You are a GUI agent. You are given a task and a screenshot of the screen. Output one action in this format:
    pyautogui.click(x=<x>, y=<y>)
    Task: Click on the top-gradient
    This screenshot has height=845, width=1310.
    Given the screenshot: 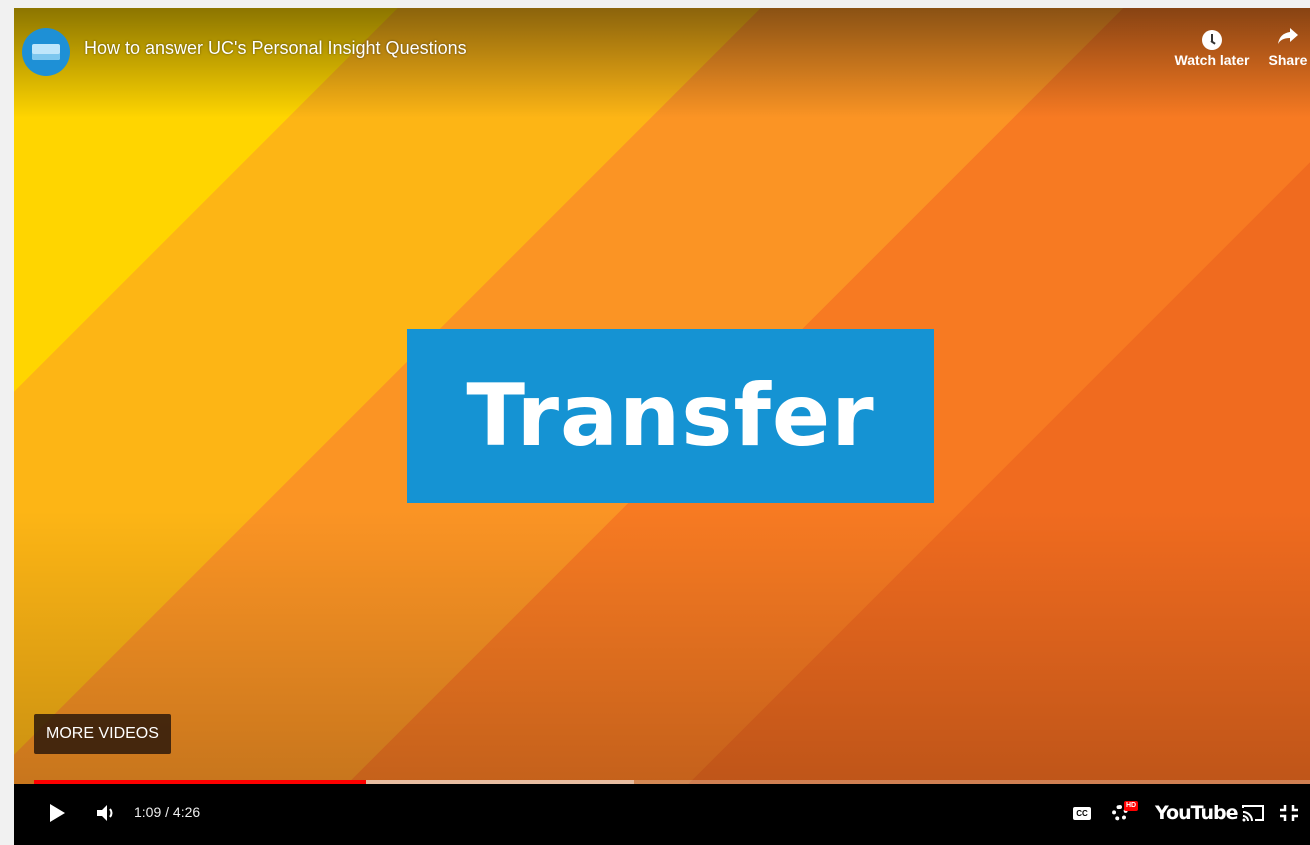 What is the action you would take?
    pyautogui.click(x=662, y=63)
    